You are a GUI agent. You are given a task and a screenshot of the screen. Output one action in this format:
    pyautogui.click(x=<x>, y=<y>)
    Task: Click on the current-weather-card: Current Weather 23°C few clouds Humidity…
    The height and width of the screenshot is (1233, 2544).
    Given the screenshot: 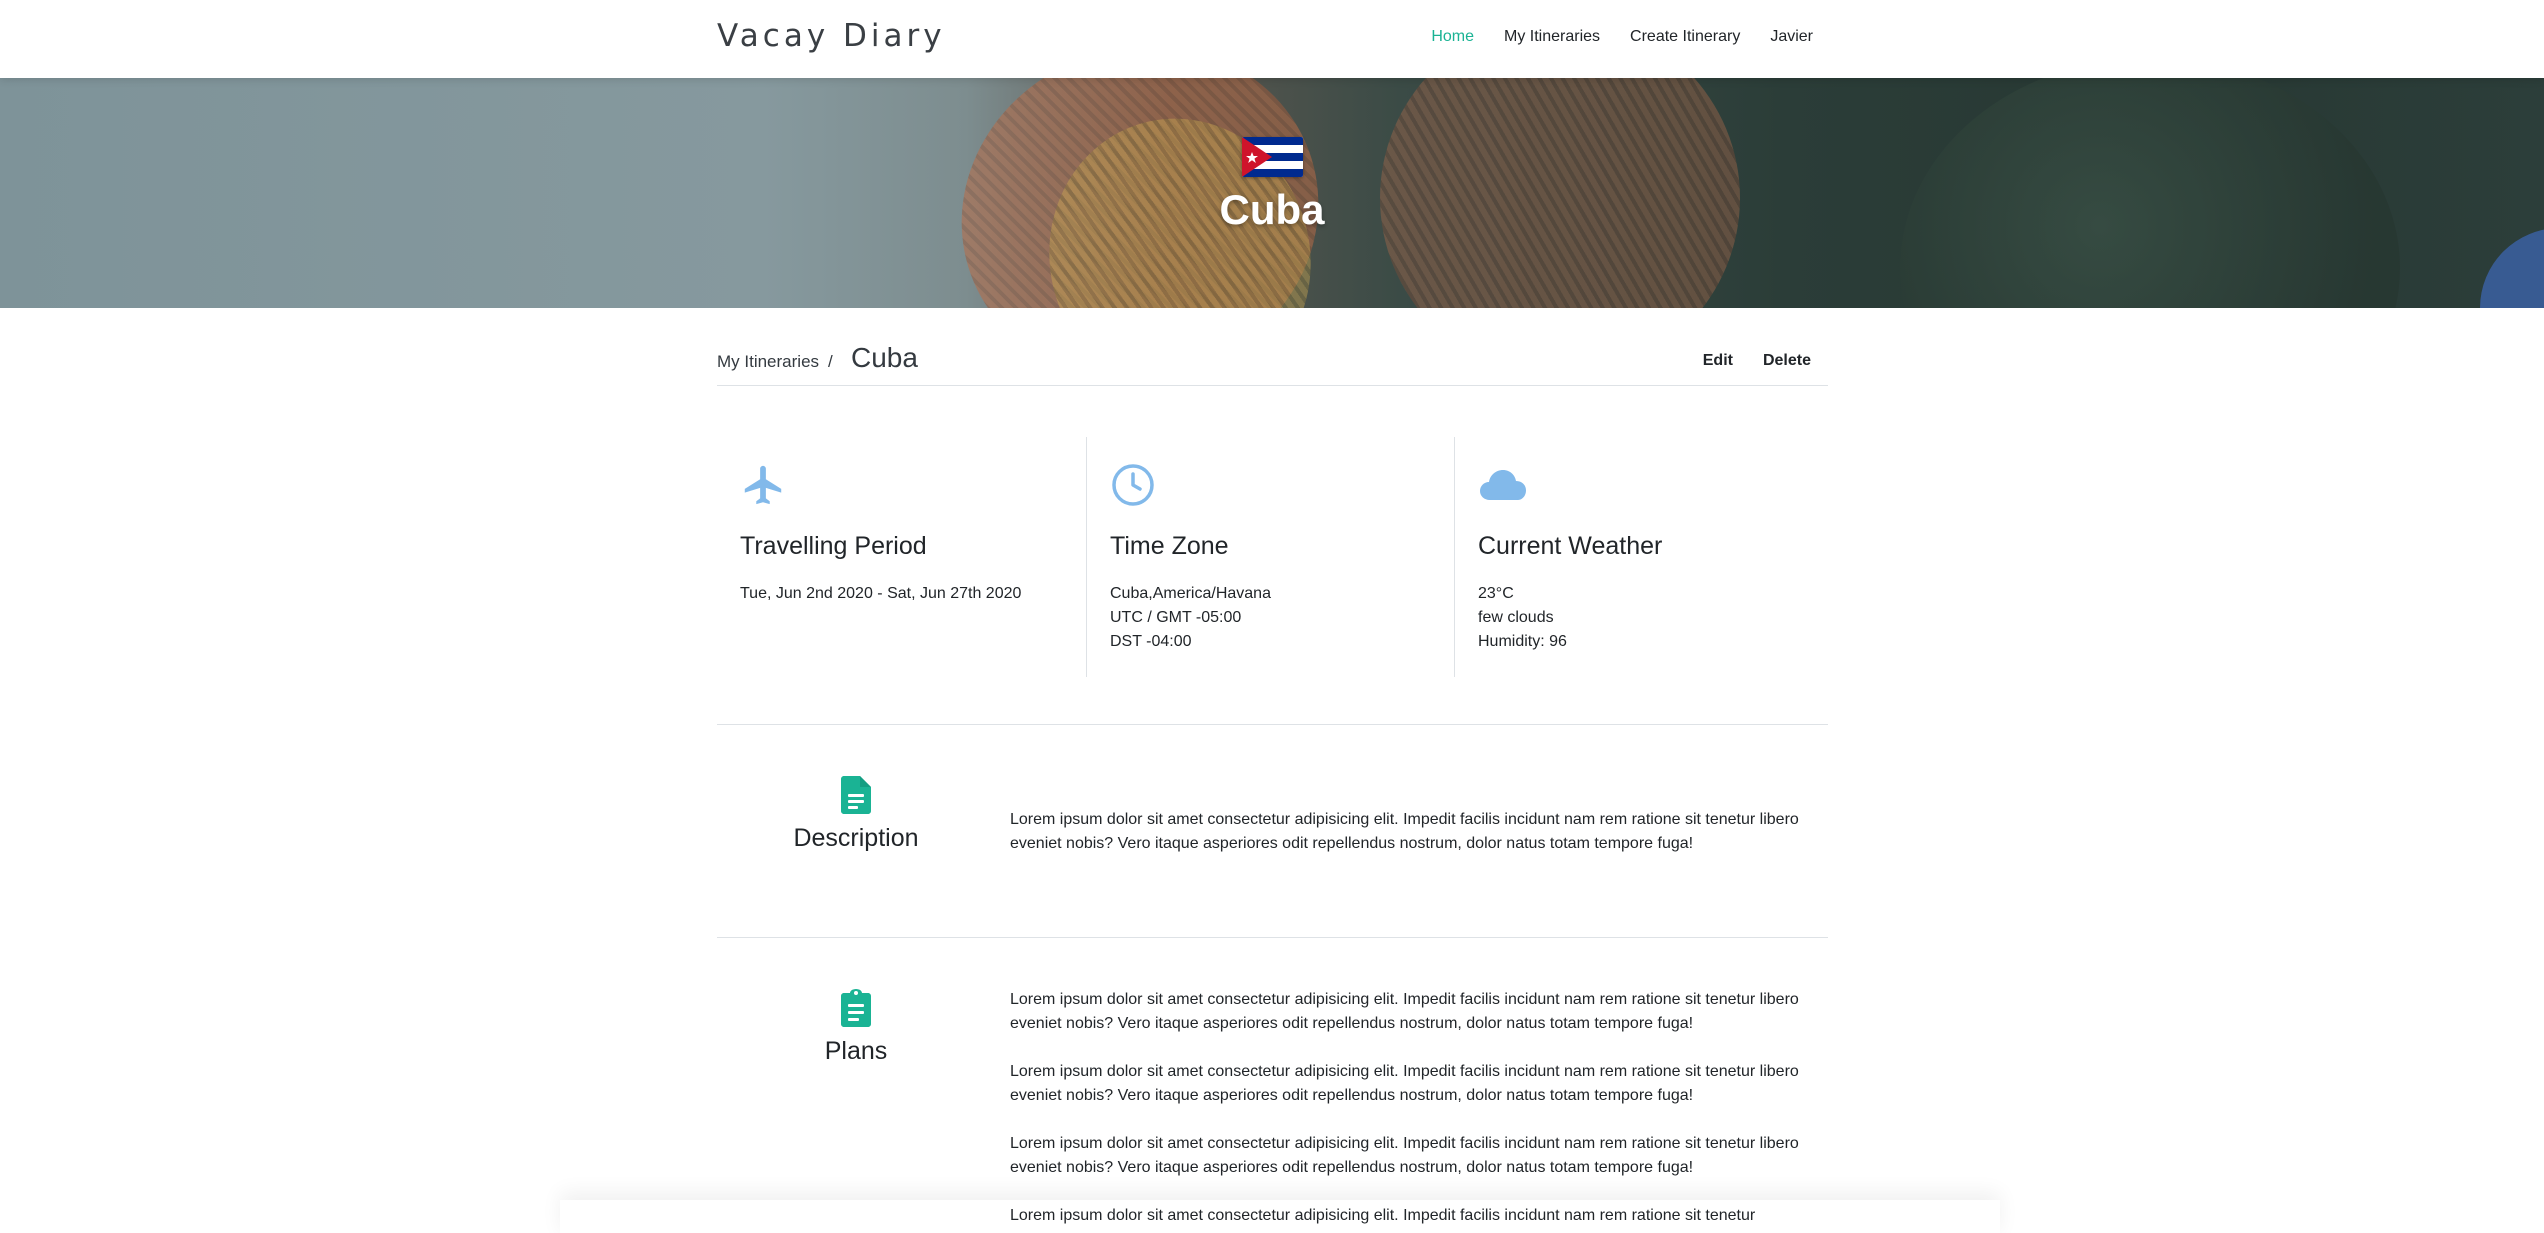 What is the action you would take?
    pyautogui.click(x=1638, y=557)
    